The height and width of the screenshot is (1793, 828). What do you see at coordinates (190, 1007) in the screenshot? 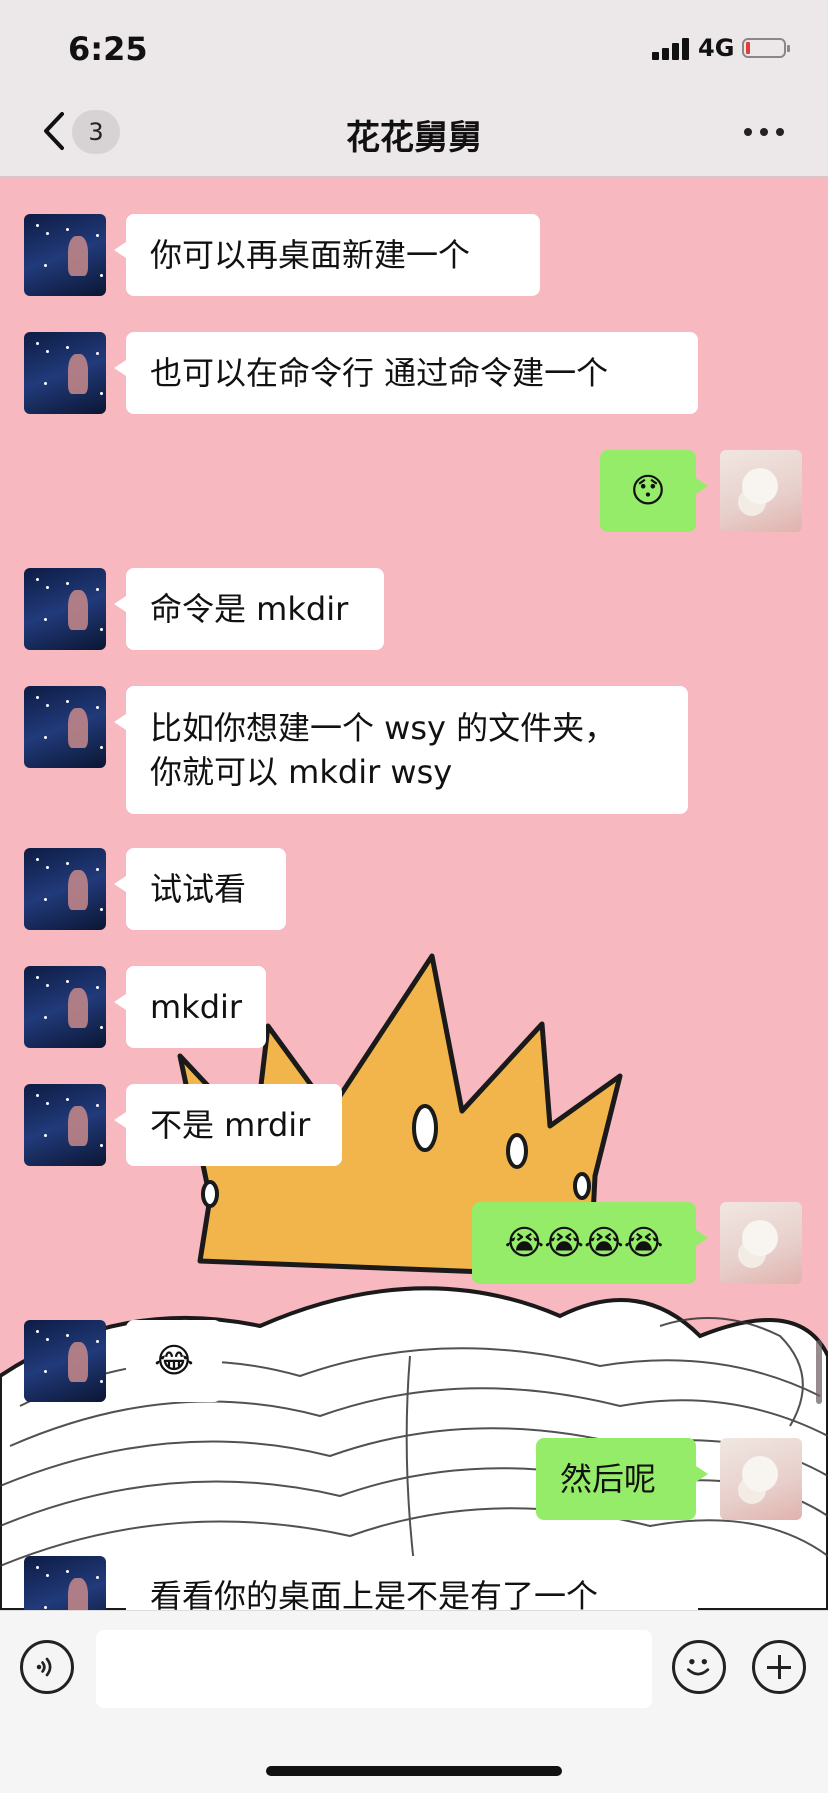
I see `message-bubble: mkdir` at bounding box center [190, 1007].